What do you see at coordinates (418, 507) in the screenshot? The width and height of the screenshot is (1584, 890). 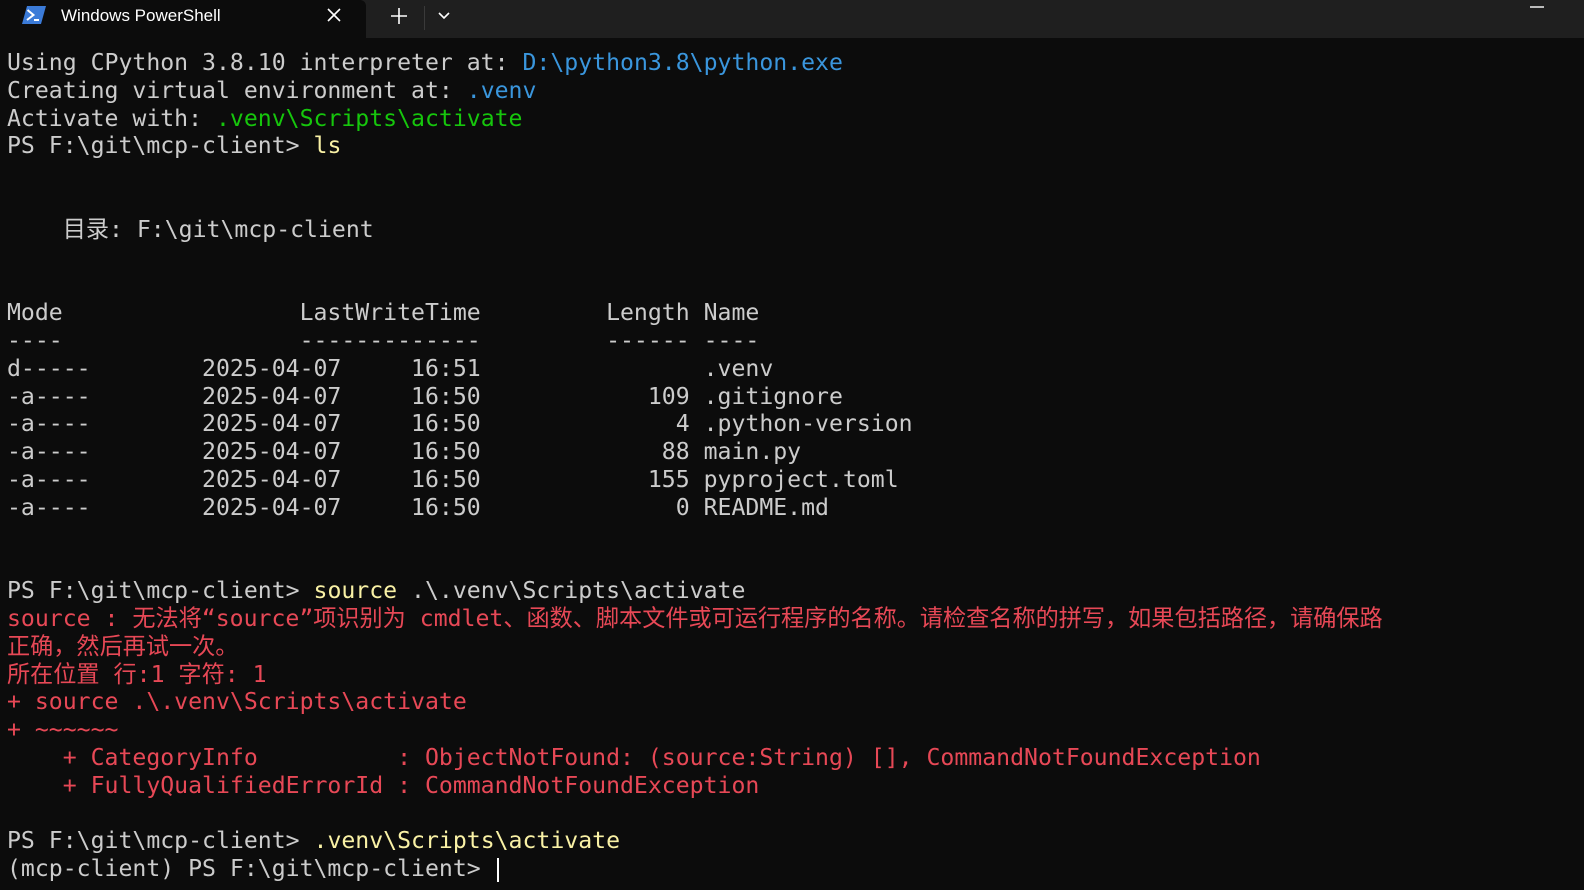 I see `listing-row: -a---- 2025-04-07 16:50 0 README.md` at bounding box center [418, 507].